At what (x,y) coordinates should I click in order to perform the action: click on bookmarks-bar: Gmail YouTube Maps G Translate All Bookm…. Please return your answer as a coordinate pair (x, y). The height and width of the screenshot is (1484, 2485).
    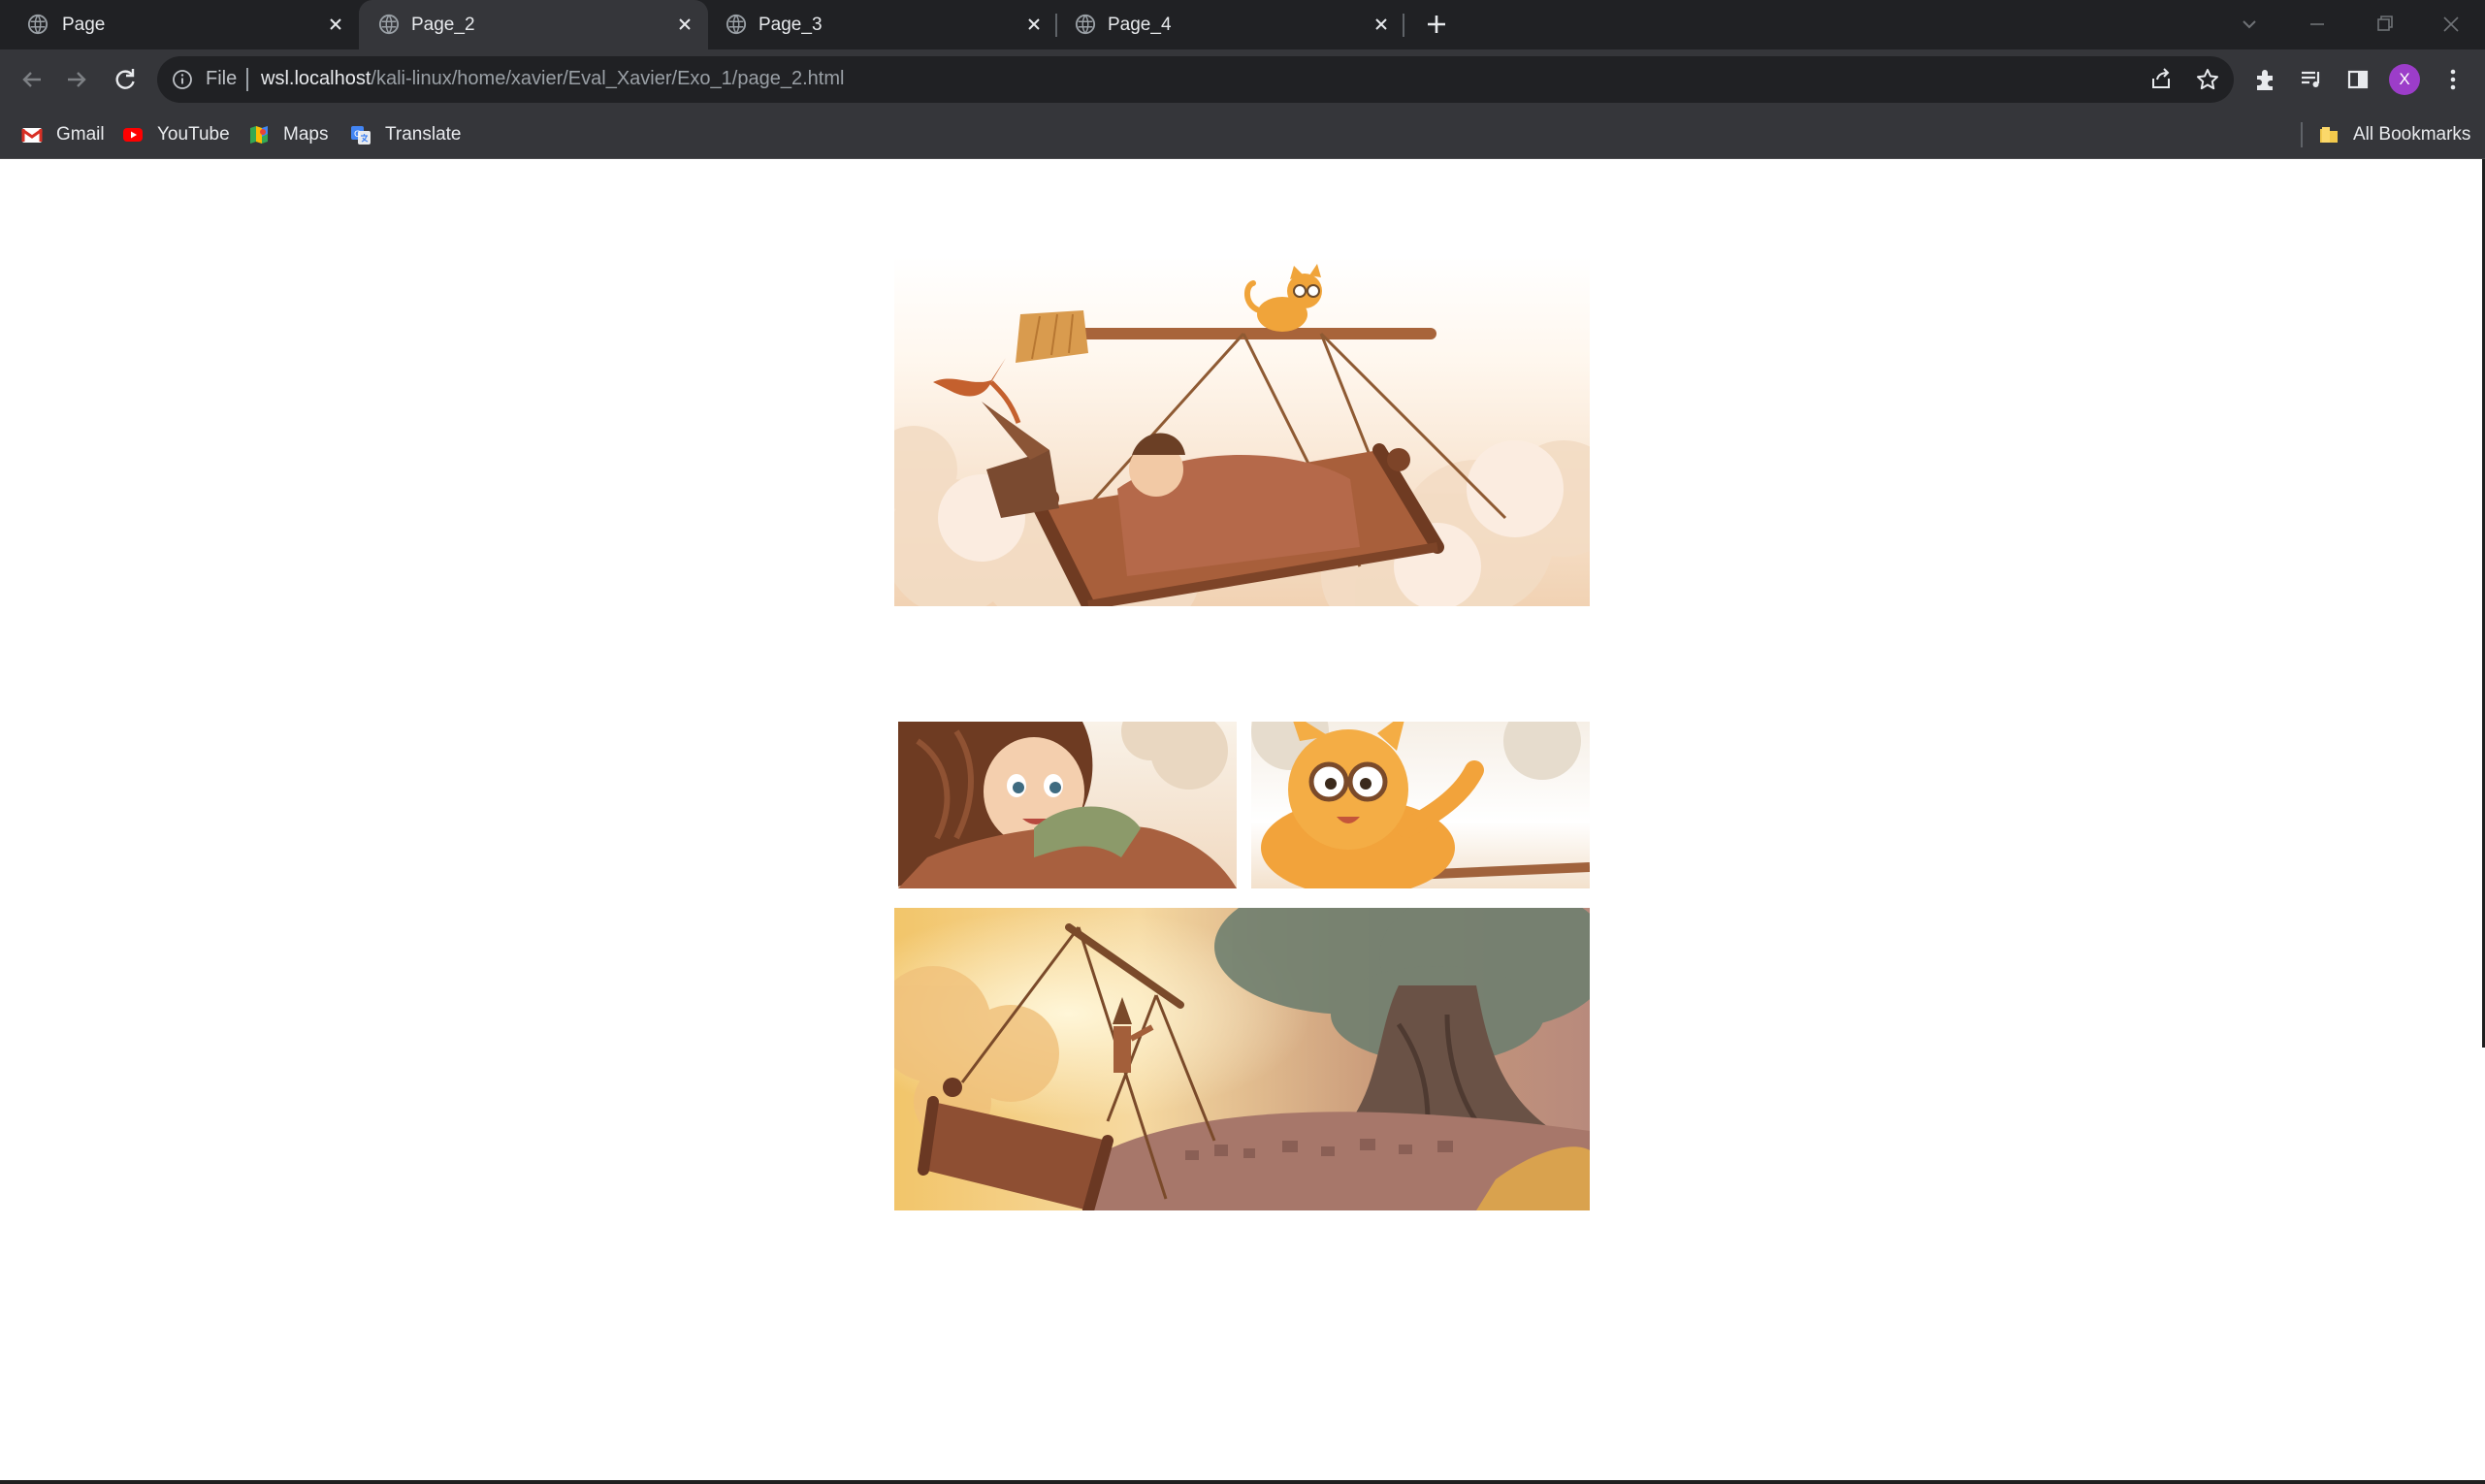
    Looking at the image, I should click on (1242, 135).